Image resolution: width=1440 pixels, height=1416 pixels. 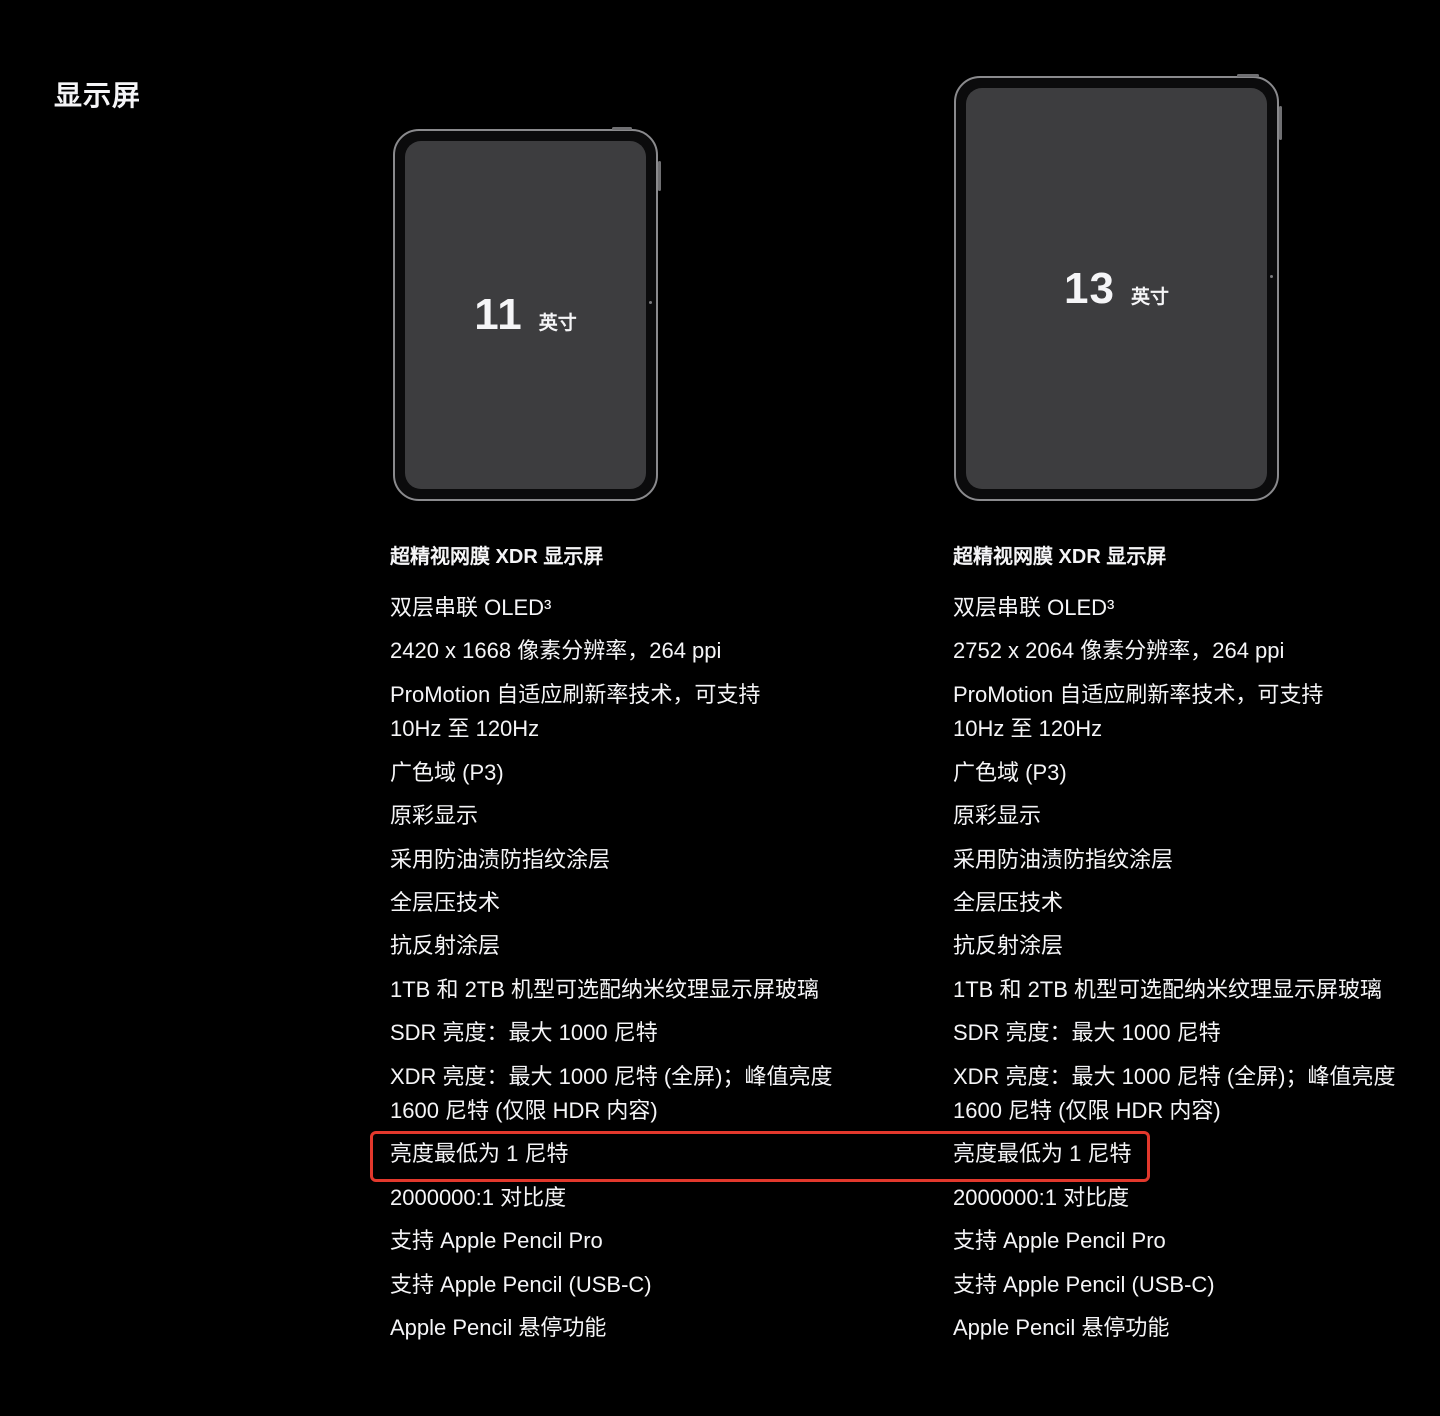 I want to click on ipad-13-illustration: 13 英寸, so click(x=1118, y=287).